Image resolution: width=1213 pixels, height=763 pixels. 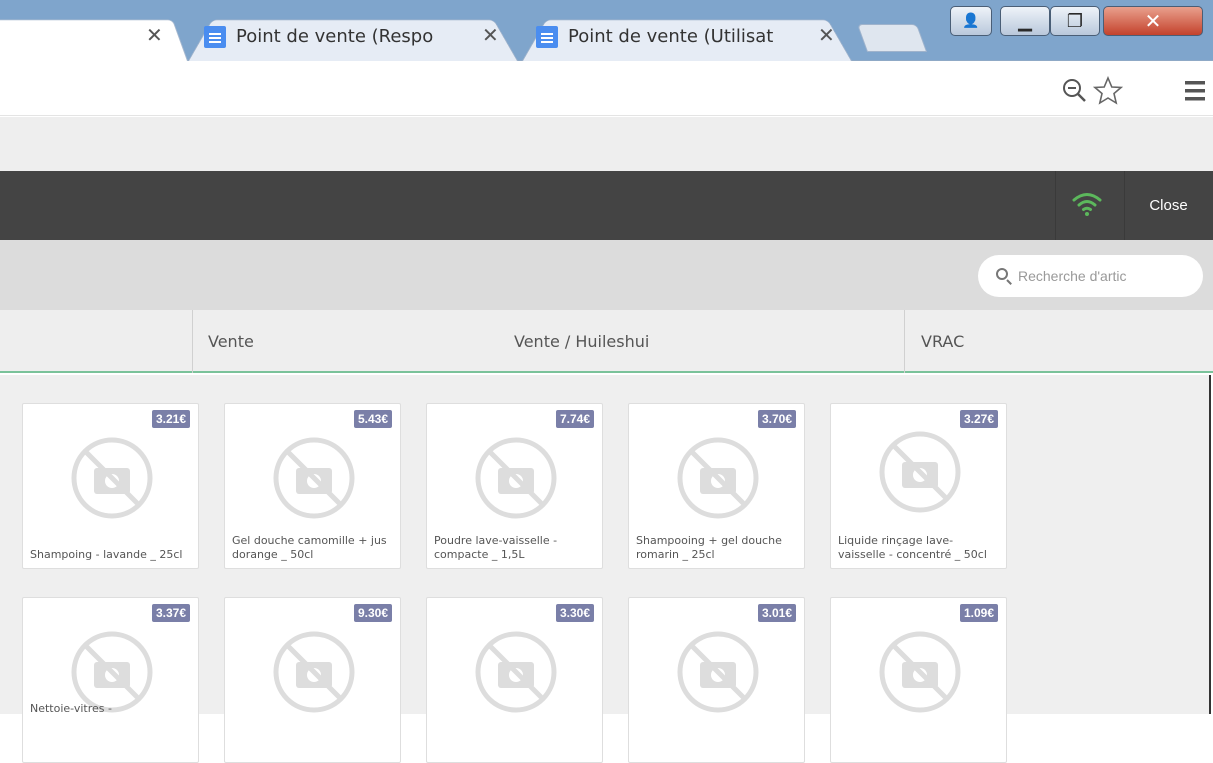 I want to click on profile-button: 👤, so click(x=971, y=21).